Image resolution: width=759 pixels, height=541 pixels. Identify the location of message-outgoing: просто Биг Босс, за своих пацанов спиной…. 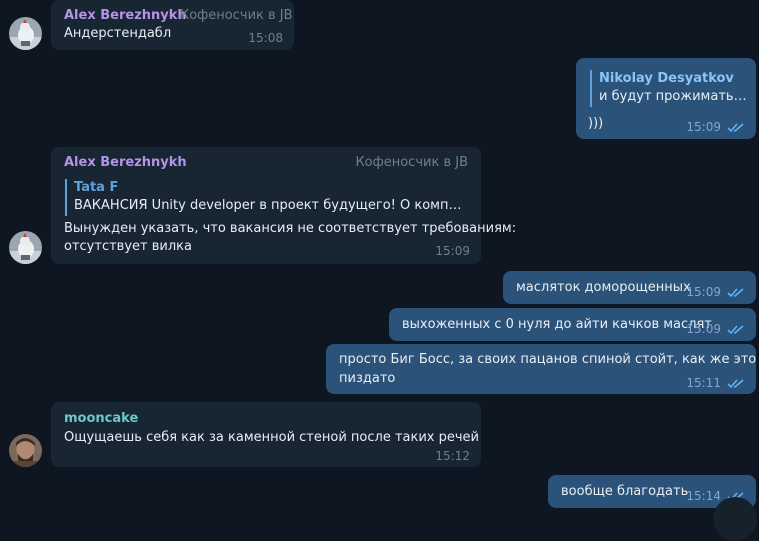
(541, 369).